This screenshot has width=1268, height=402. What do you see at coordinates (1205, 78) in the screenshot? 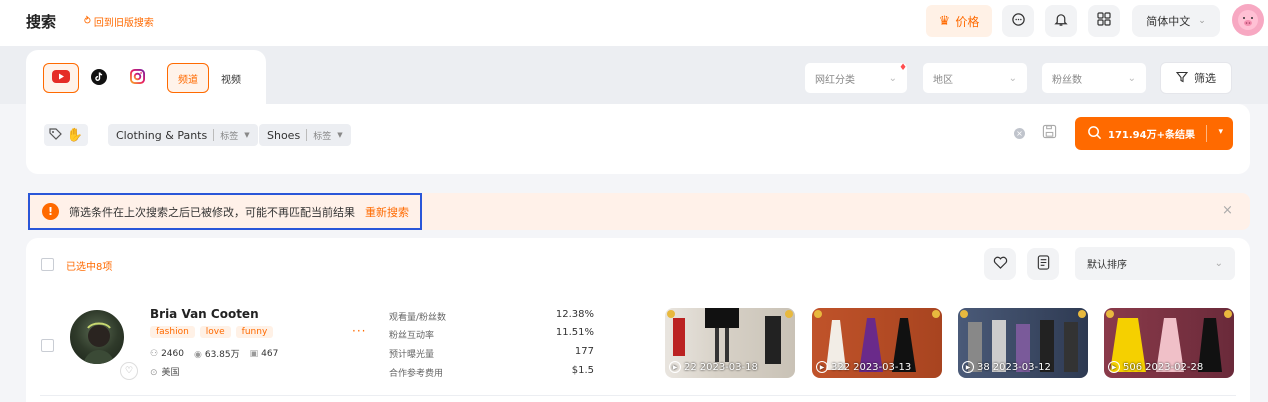
I see `filter-label: 筛选` at bounding box center [1205, 78].